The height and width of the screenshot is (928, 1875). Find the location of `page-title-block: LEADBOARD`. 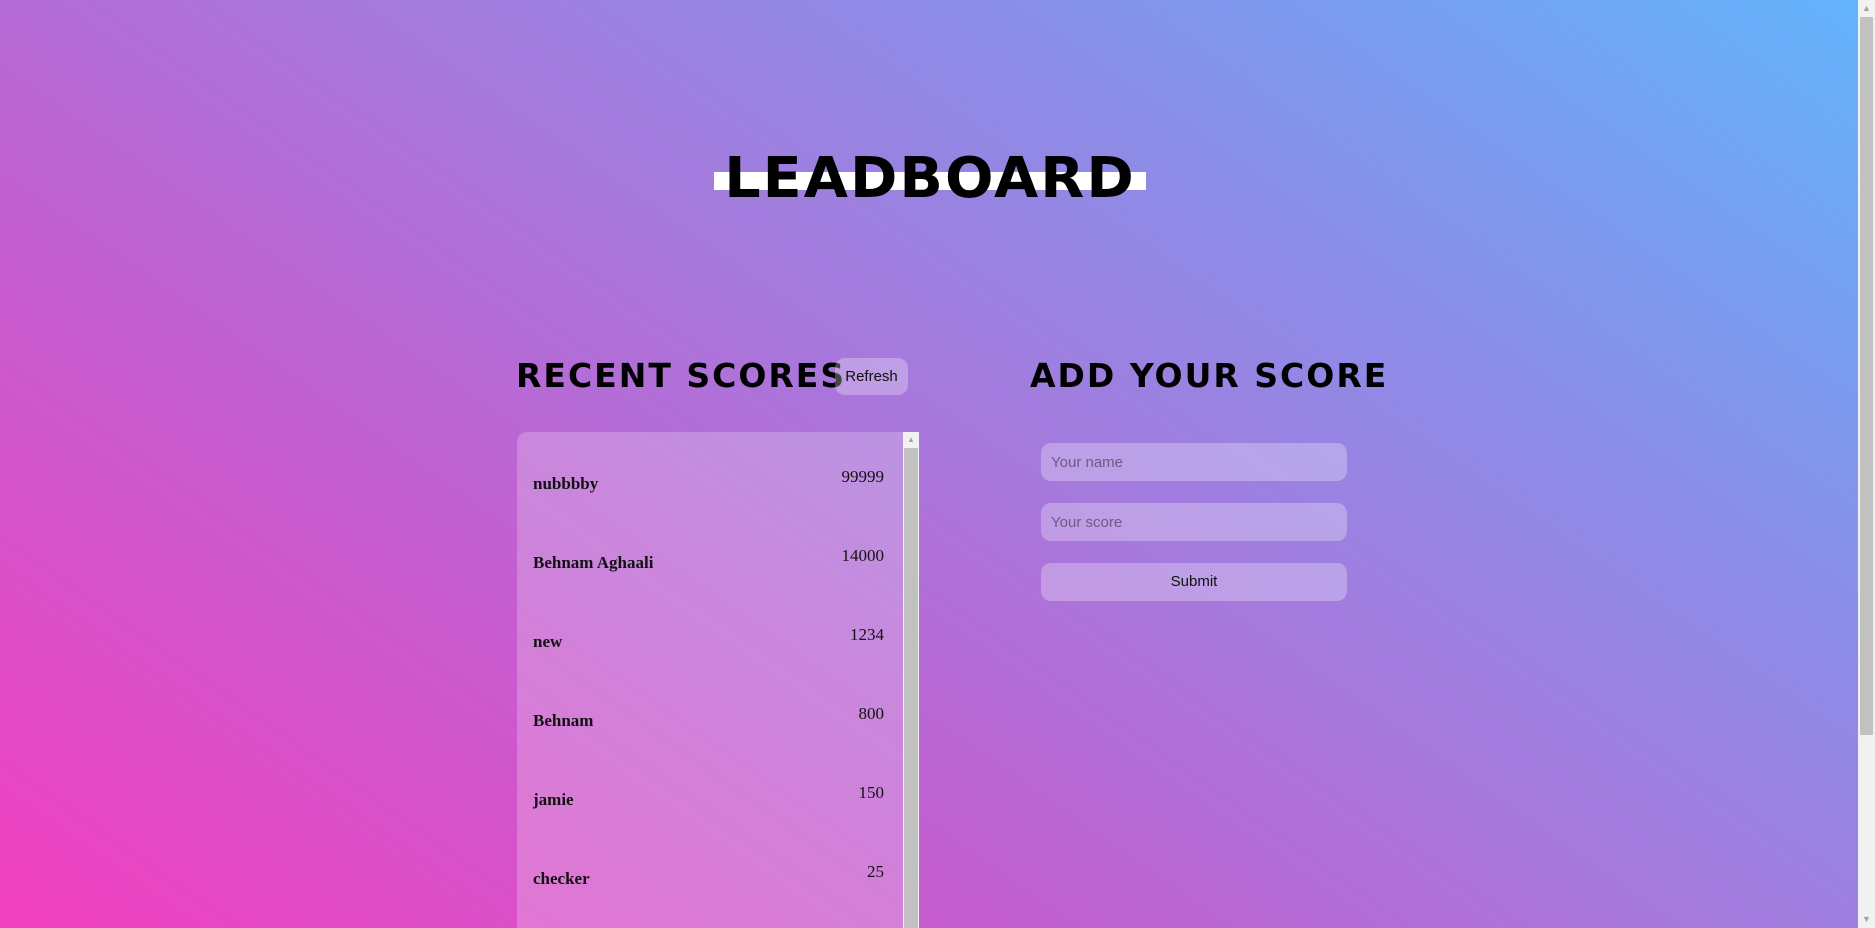

page-title-block: LEADBOARD is located at coordinates (930, 179).